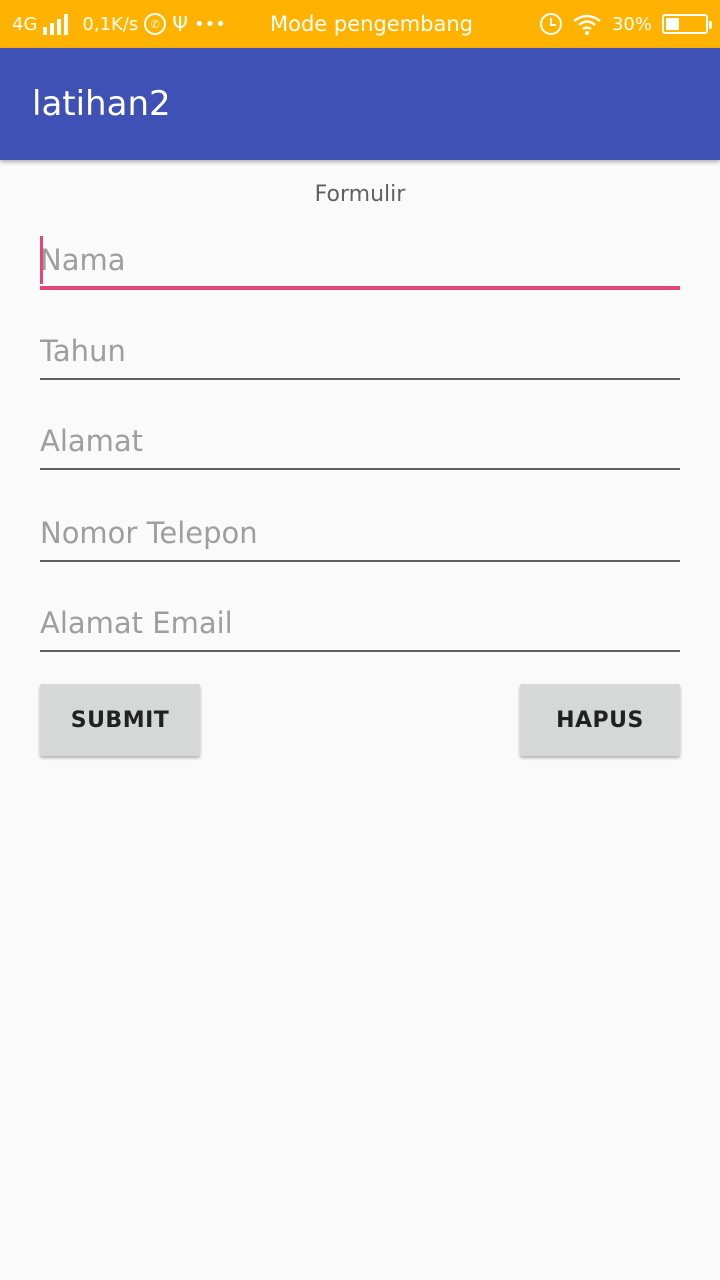 The height and width of the screenshot is (1280, 720). I want to click on battery-icon: ⚡, so click(687, 24).